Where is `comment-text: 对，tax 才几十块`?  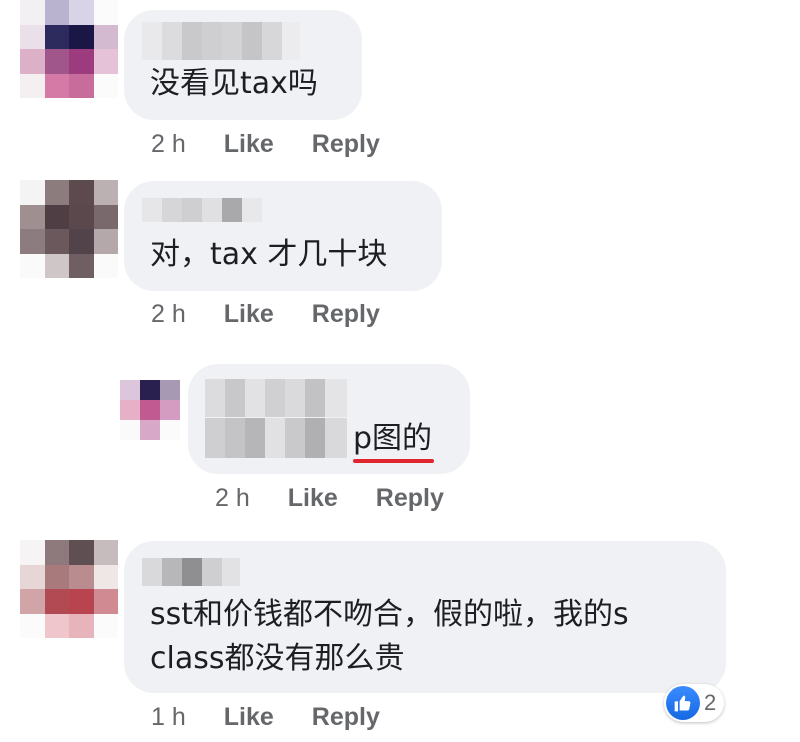 comment-text: 对，tax 才几十块 is located at coordinates (269, 254).